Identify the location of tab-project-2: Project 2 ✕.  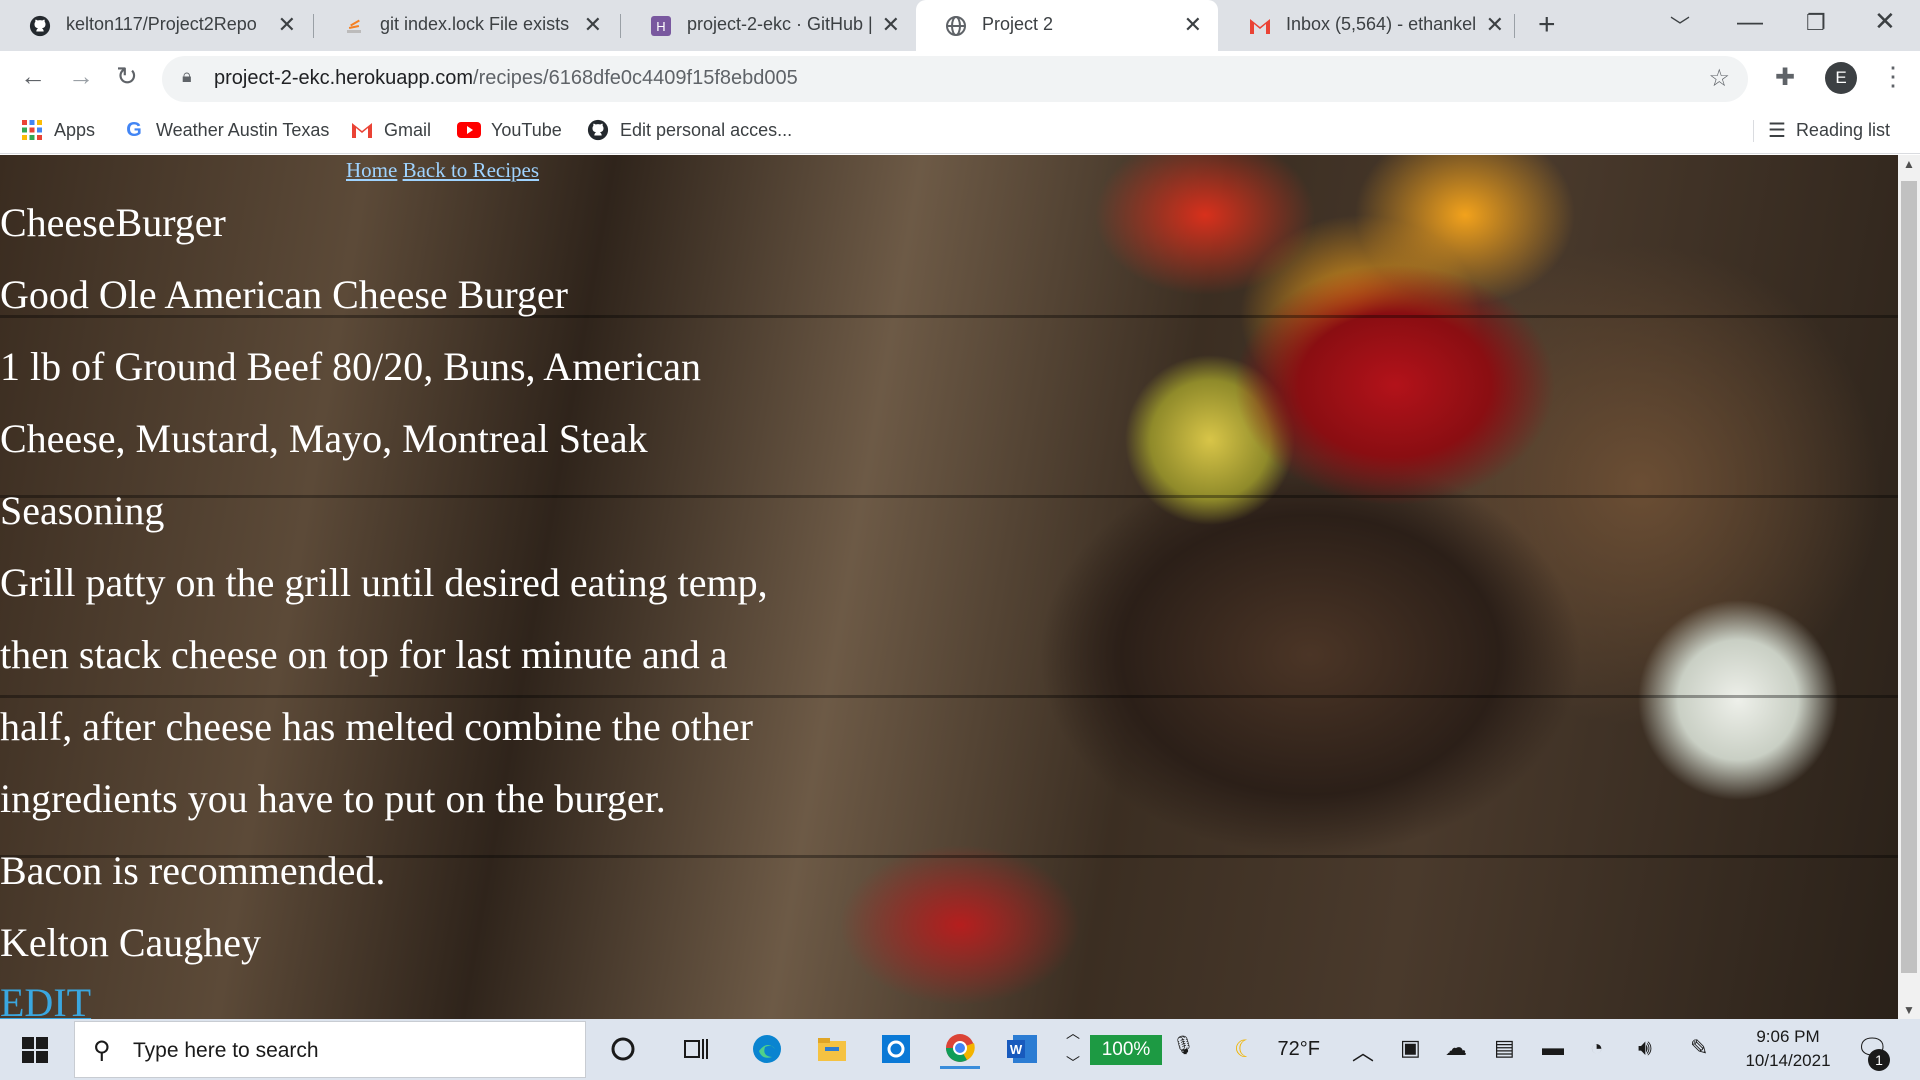
(1067, 25).